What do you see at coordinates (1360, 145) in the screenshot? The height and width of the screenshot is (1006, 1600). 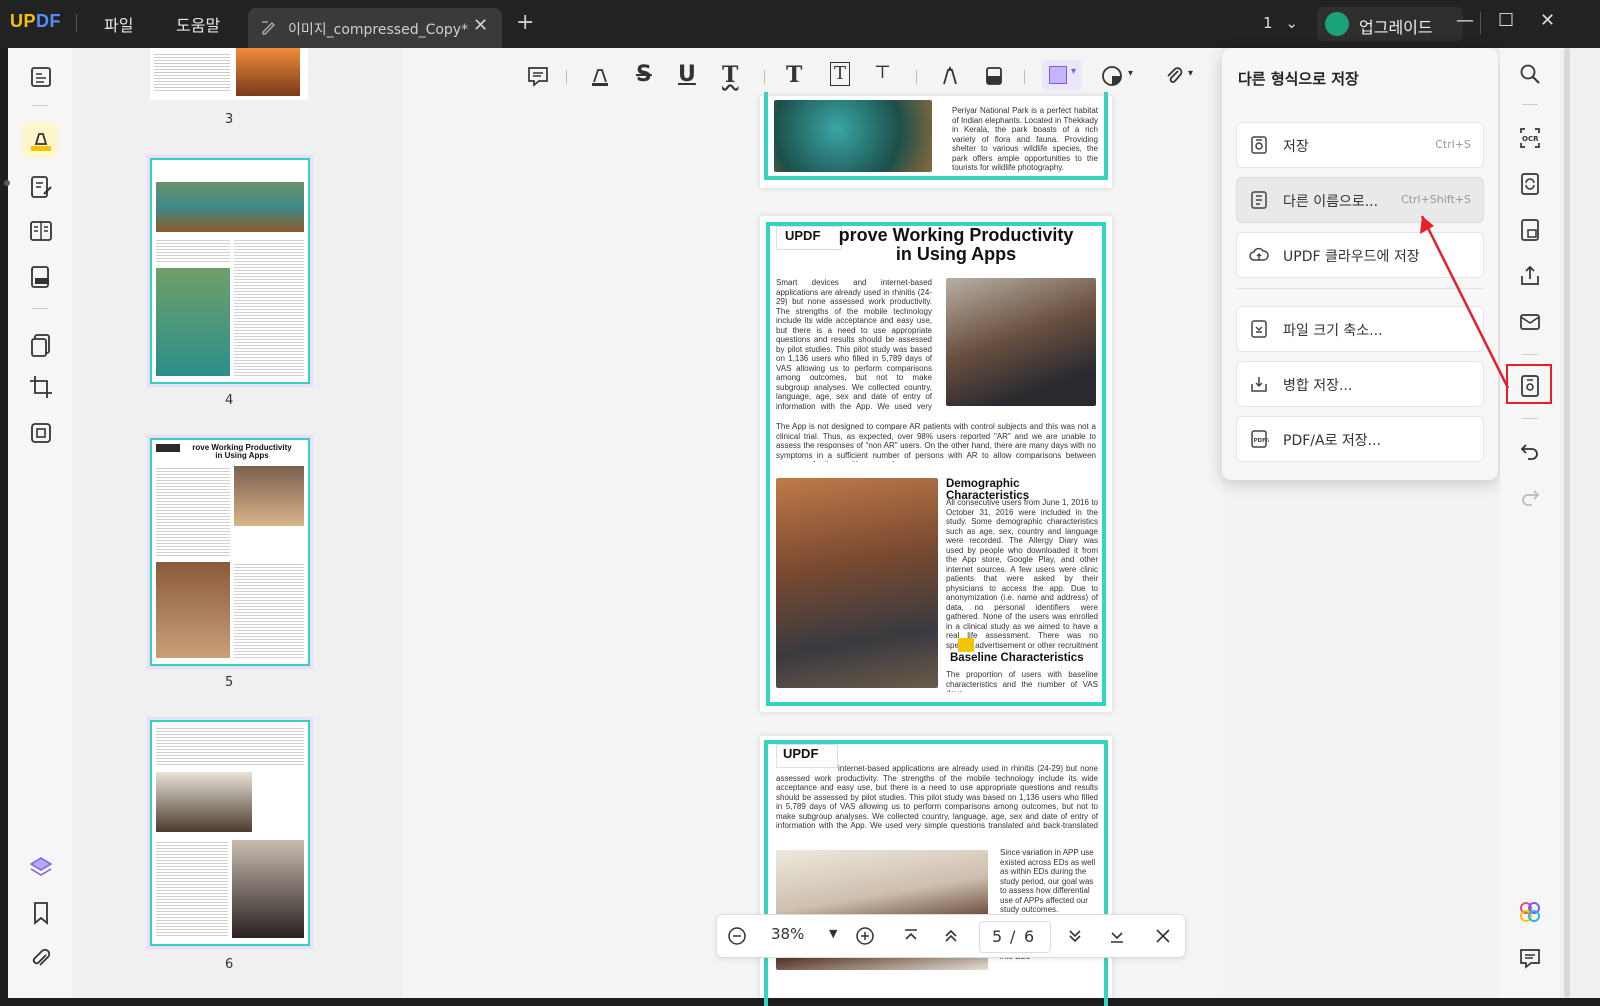 I see `save-button: 저장 Ctrl+S` at bounding box center [1360, 145].